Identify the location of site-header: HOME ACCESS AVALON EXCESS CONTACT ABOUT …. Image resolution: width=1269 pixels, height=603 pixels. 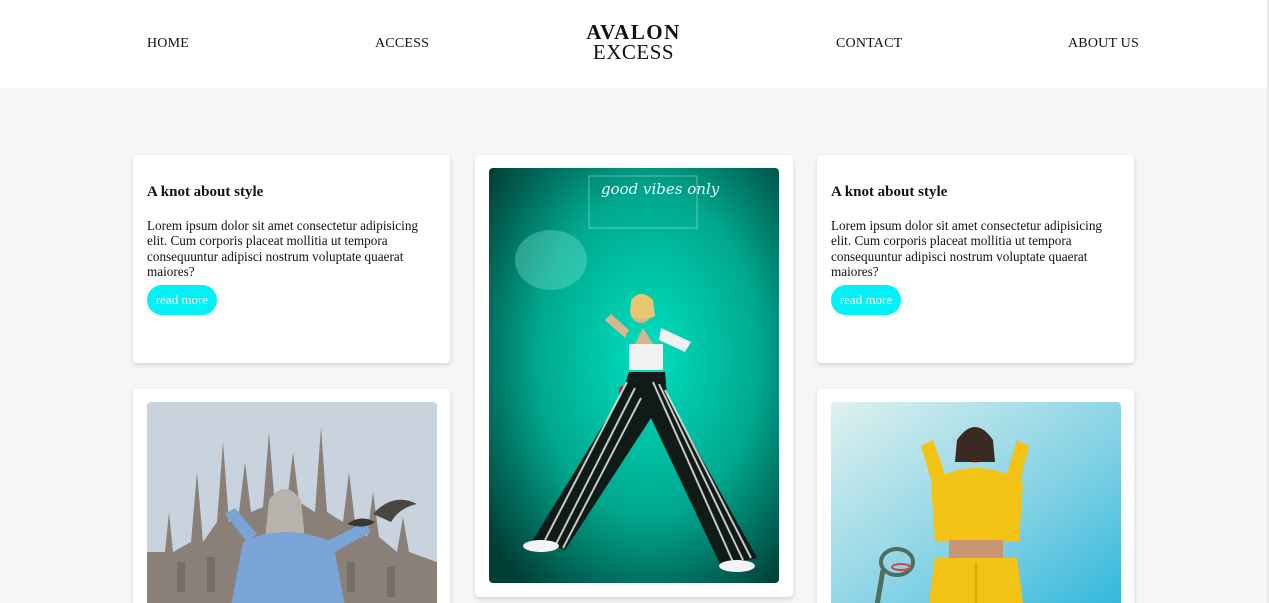
(634, 44).